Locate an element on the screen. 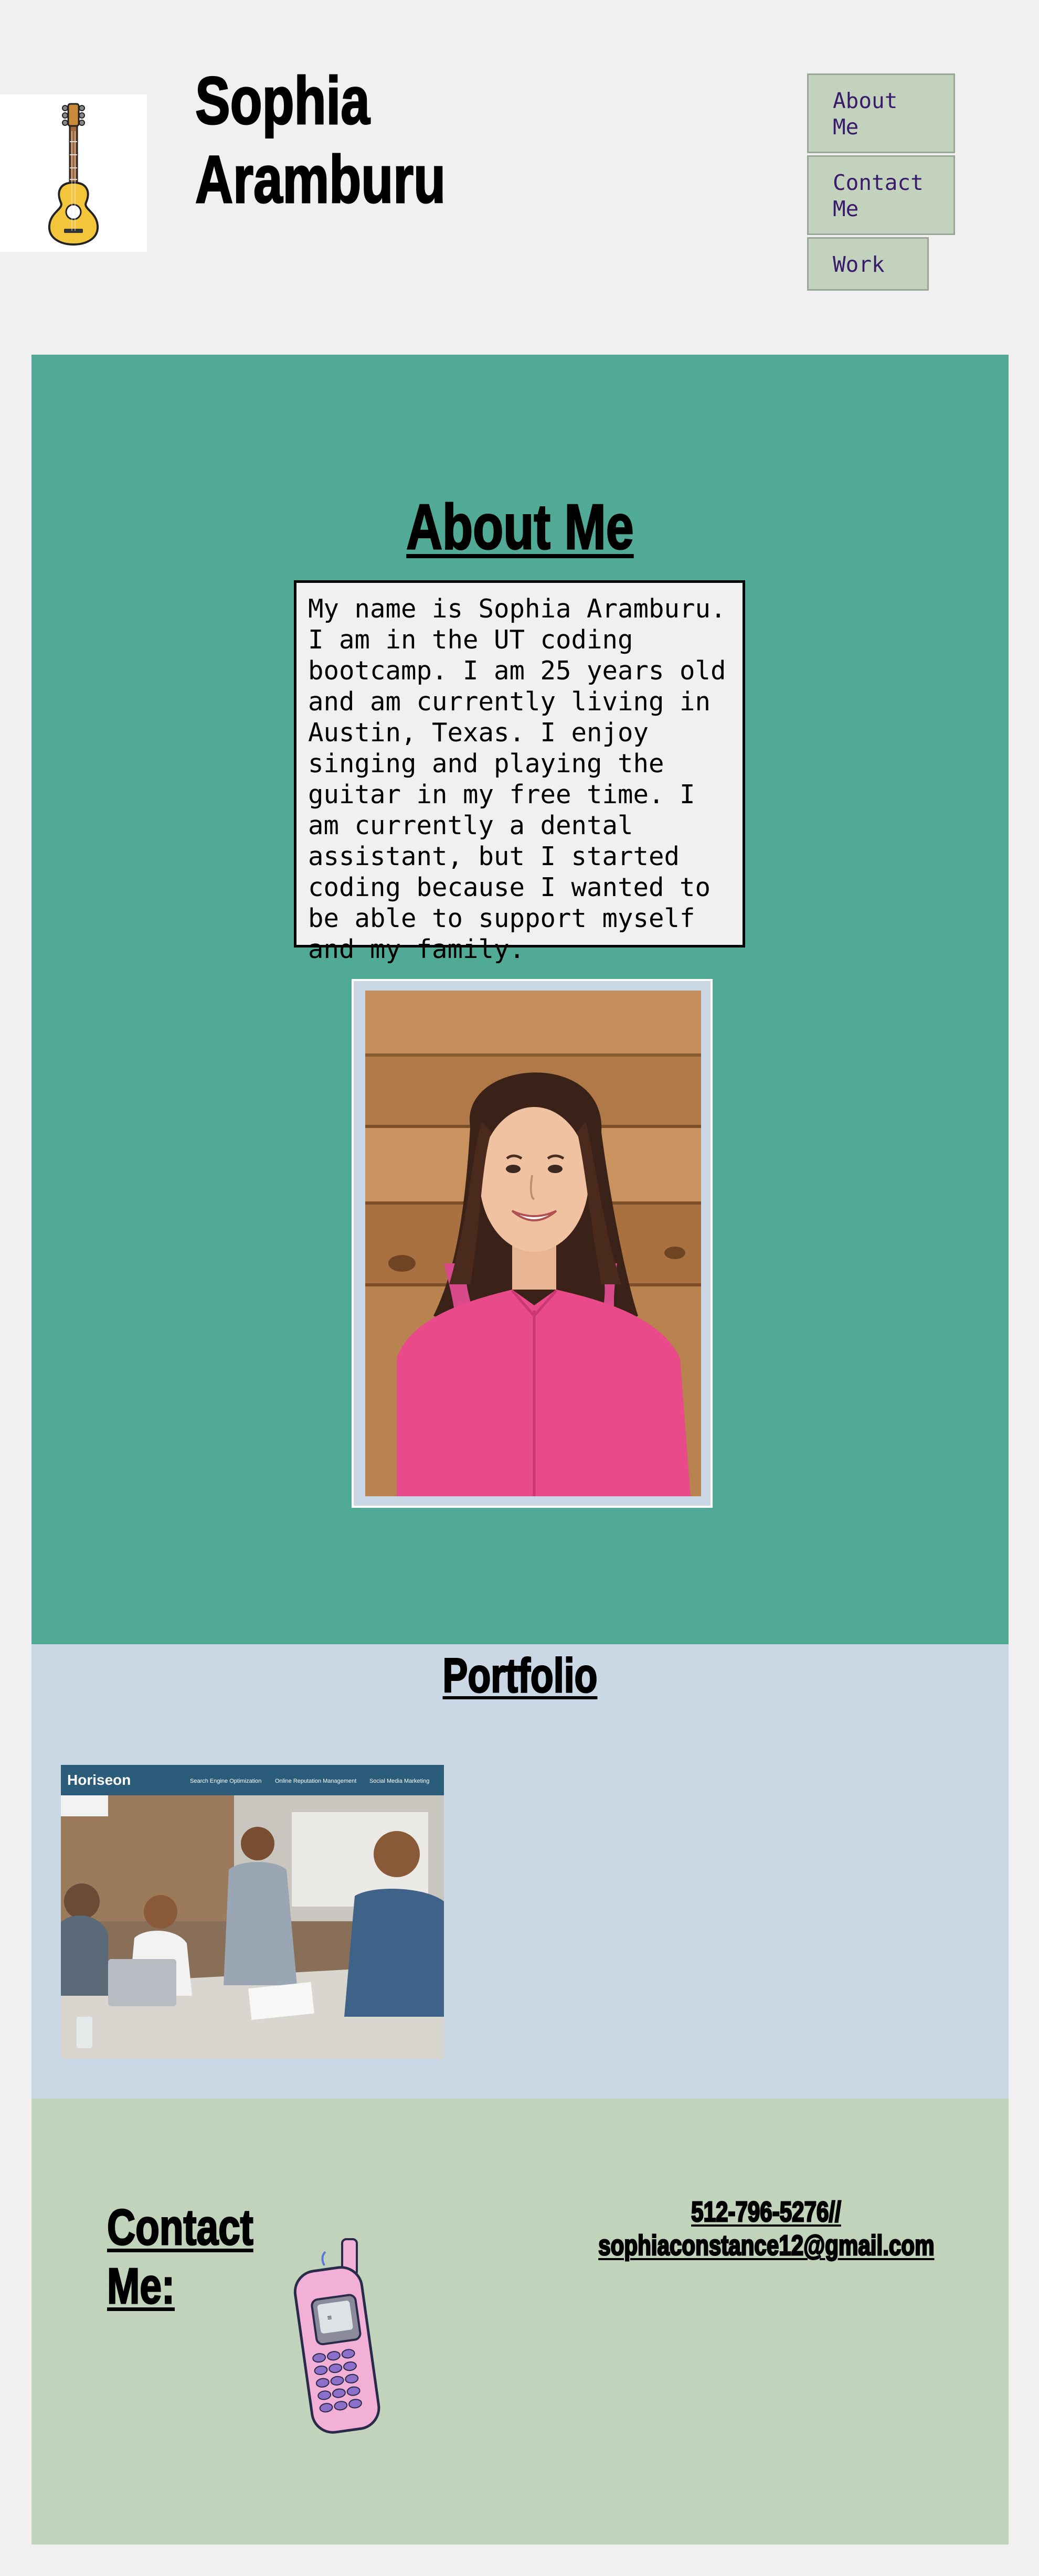 This screenshot has width=1039, height=2576. guitar-icon is located at coordinates (73, 174).